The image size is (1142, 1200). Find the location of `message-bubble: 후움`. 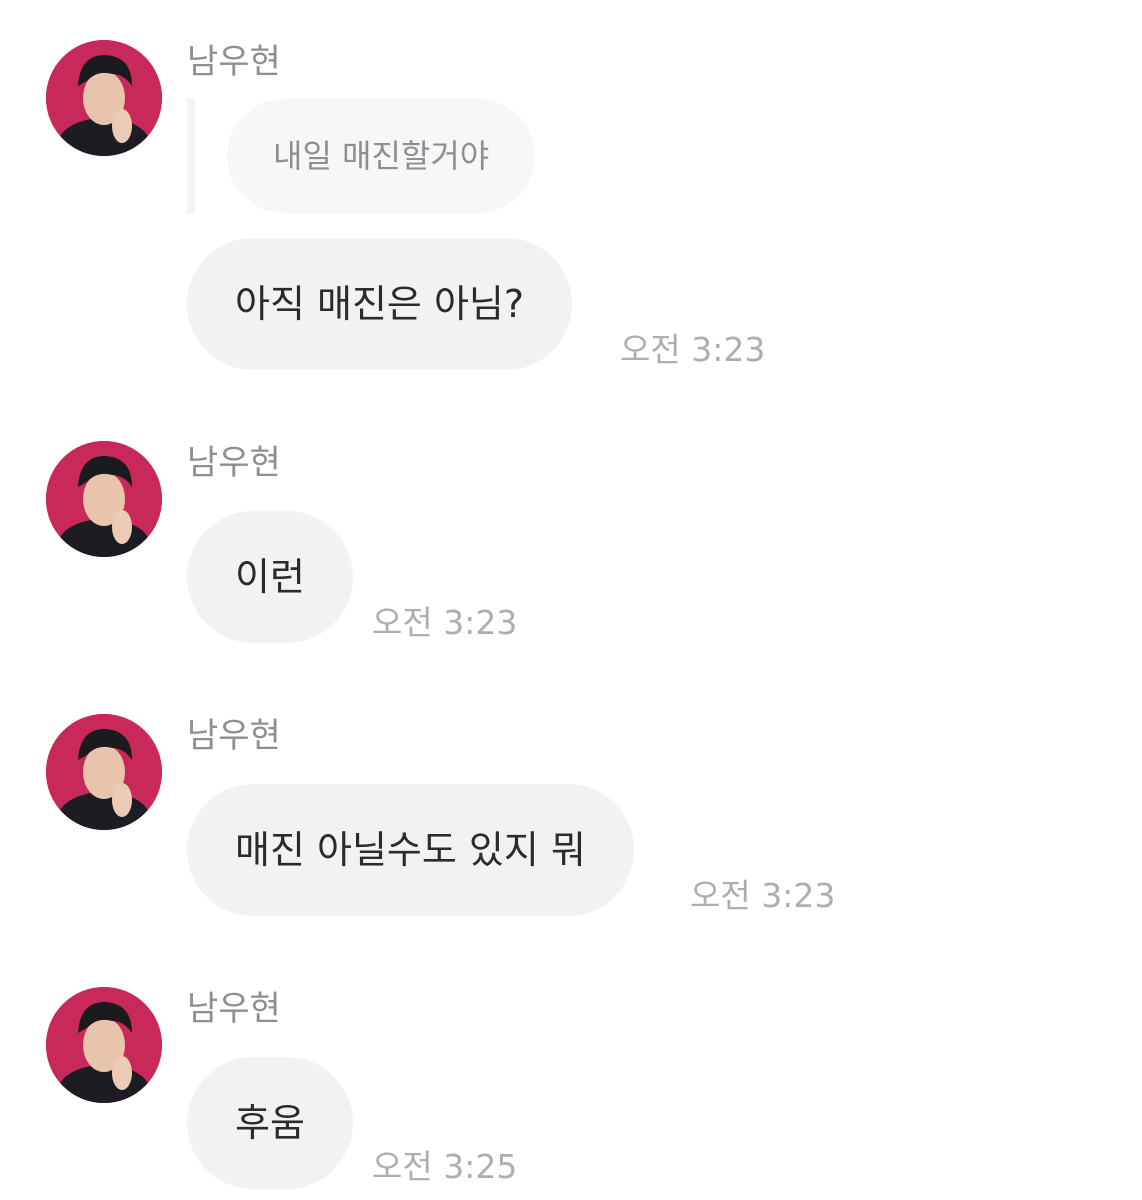

message-bubble: 후움 is located at coordinates (270, 1123).